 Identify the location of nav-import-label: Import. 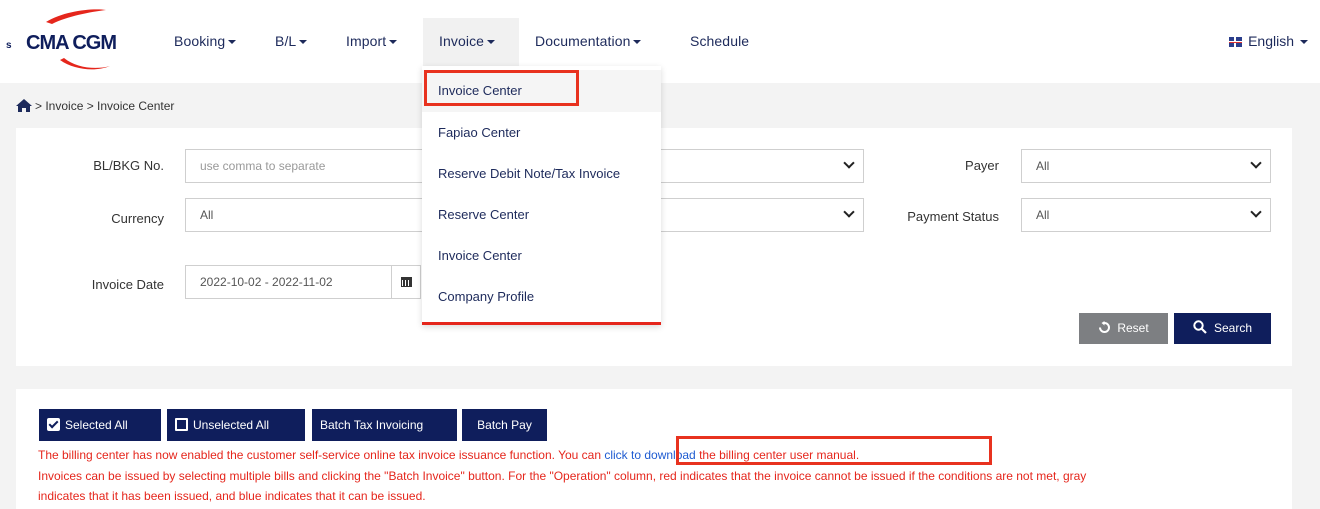
(366, 41).